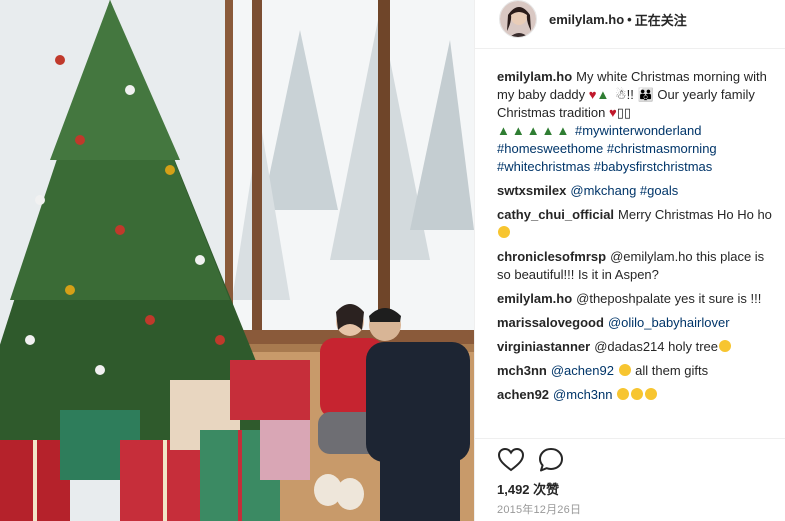 Image resolution: width=785 pixels, height=521 pixels. I want to click on comment-text: Merry Christmas Ho Ho ho, so click(695, 214).